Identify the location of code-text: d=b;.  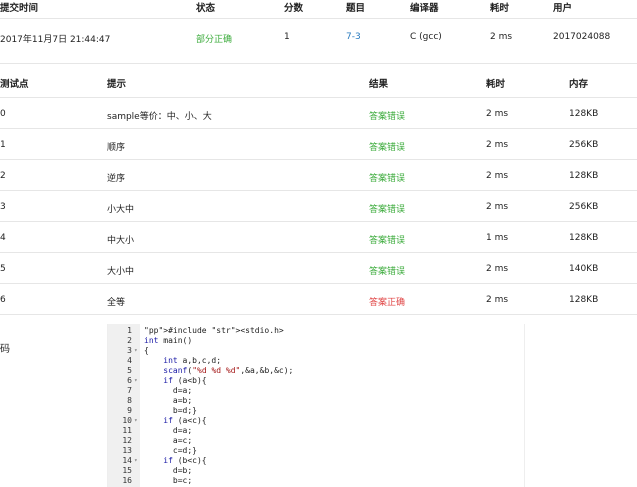
(168, 470).